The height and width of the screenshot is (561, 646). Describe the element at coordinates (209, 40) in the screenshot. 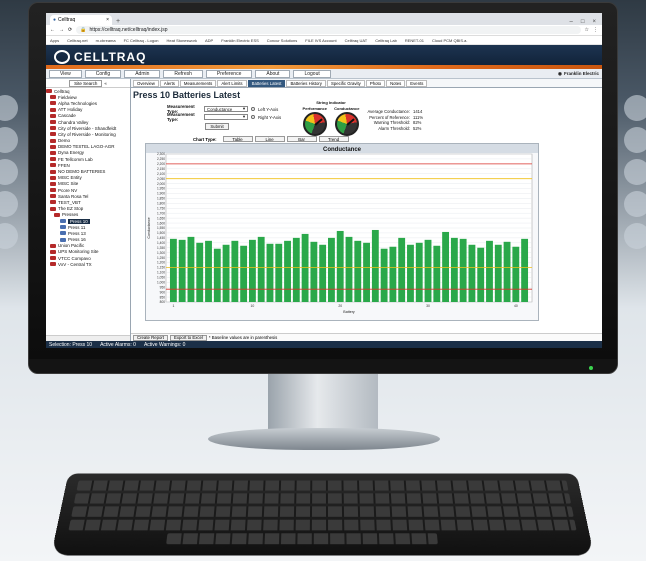

I see `bookmark-item: ADP` at that location.